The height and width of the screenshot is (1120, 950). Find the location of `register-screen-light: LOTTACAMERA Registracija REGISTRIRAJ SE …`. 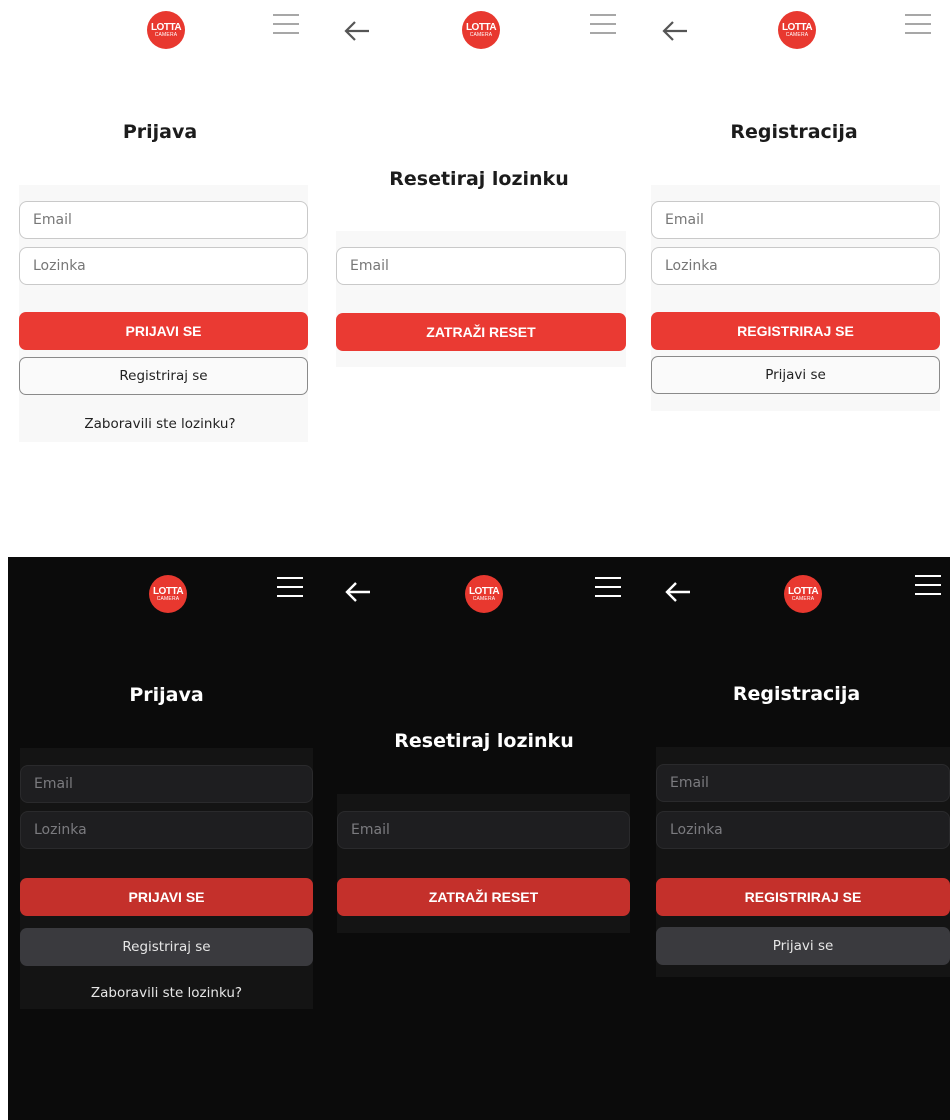

register-screen-light: LOTTACAMERA Registracija REGISTRIRAJ SE … is located at coordinates (794, 235).